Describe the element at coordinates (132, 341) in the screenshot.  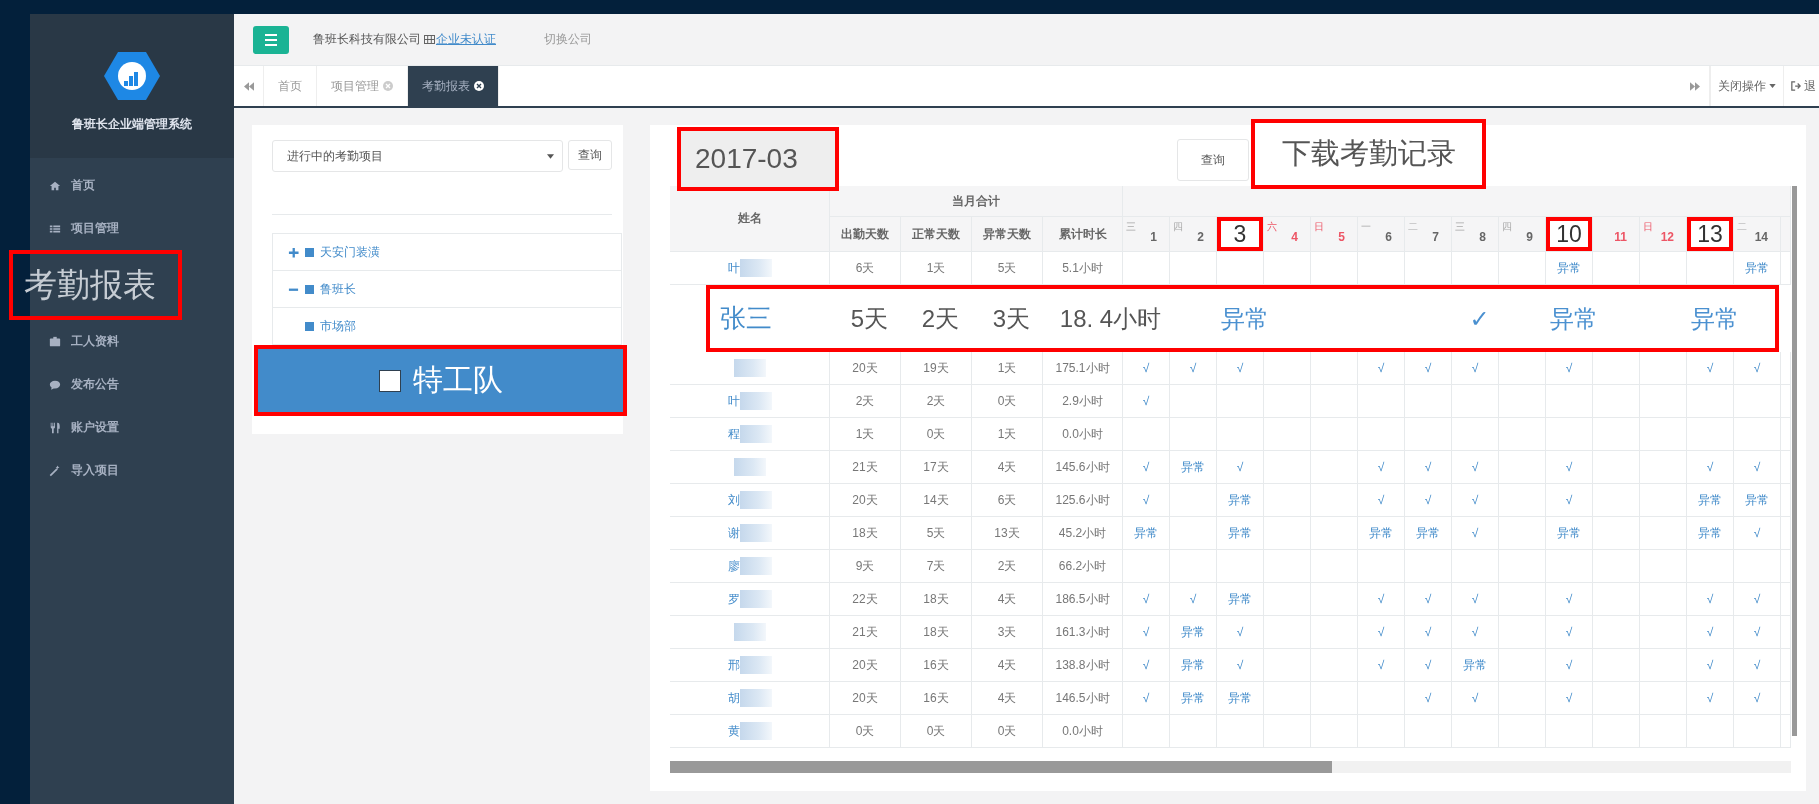
I see `sidebar-item: 工人资料` at that location.